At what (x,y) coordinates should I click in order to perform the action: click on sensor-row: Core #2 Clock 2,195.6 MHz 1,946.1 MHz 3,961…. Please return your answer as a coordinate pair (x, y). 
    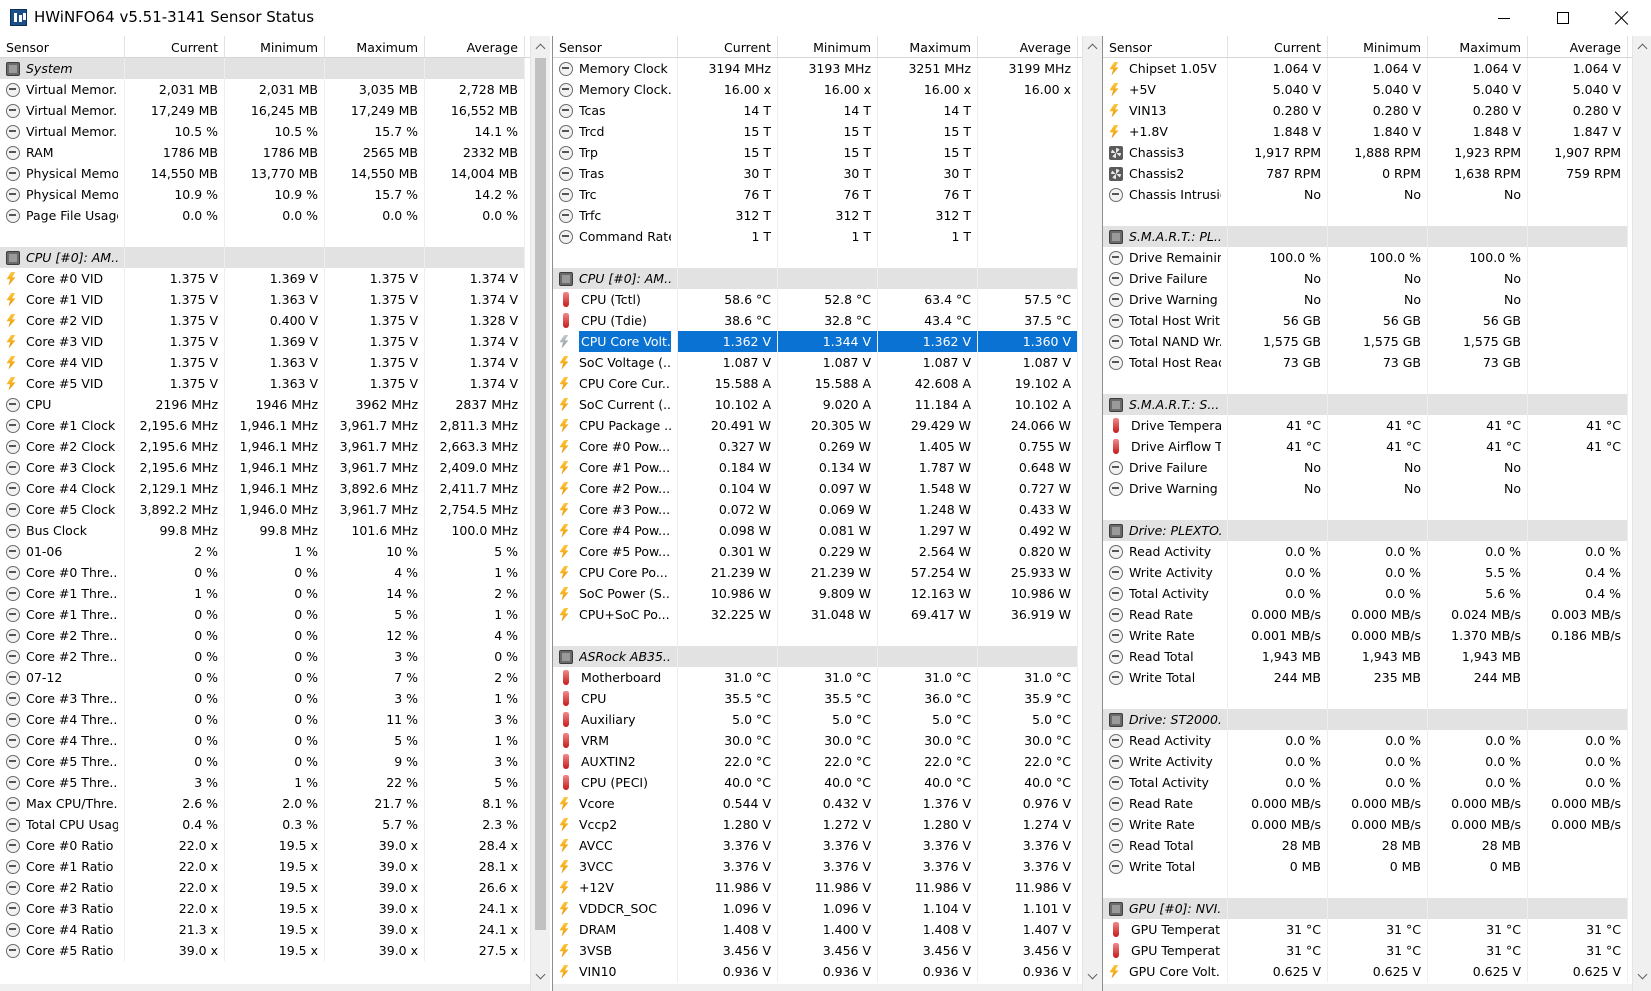
    Looking at the image, I should click on (265, 446).